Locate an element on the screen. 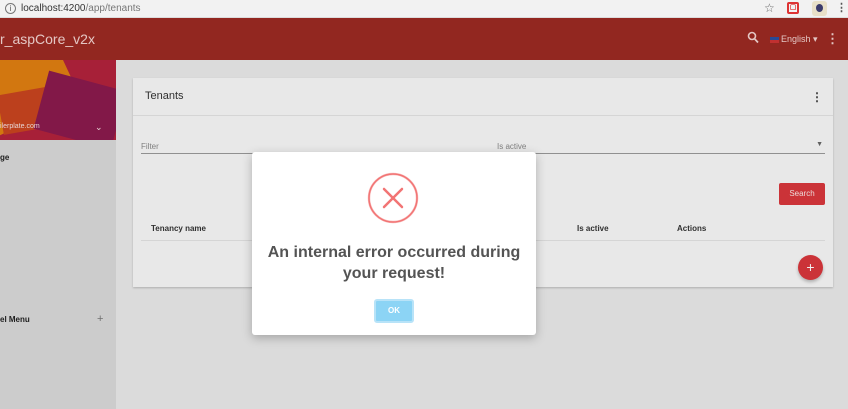  error-x-icon is located at coordinates (393, 198).